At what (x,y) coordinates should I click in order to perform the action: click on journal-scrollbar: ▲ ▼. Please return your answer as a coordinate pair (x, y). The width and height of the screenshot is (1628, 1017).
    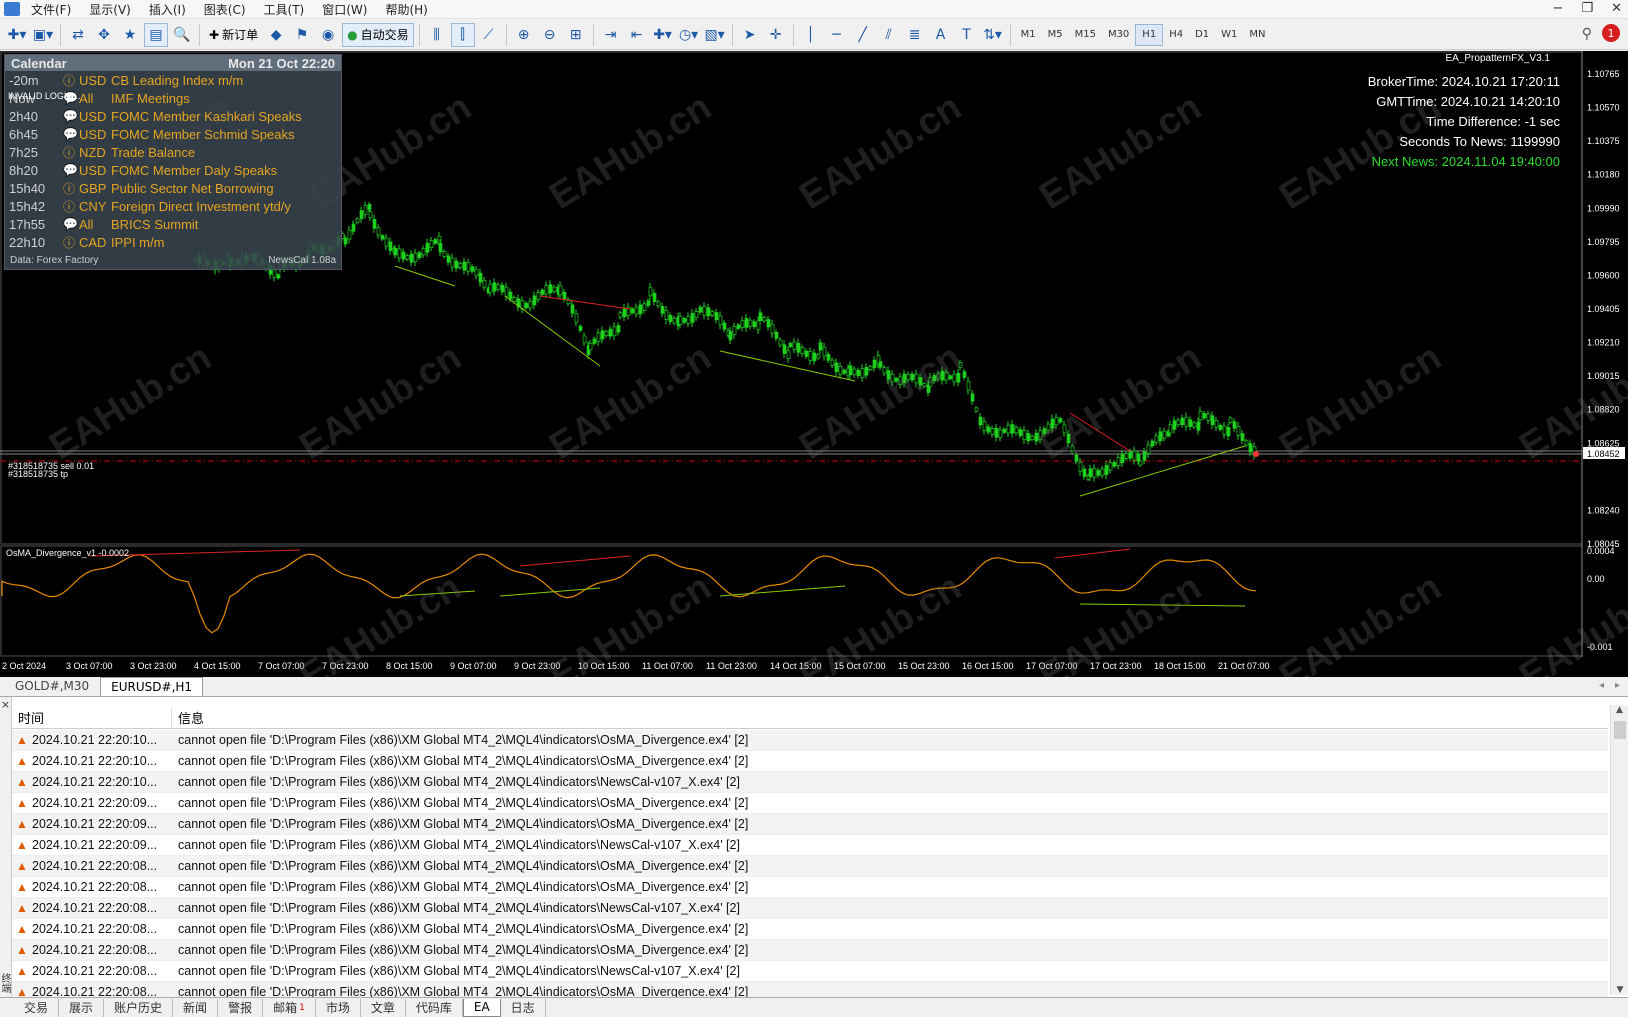
    Looking at the image, I should click on (1619, 850).